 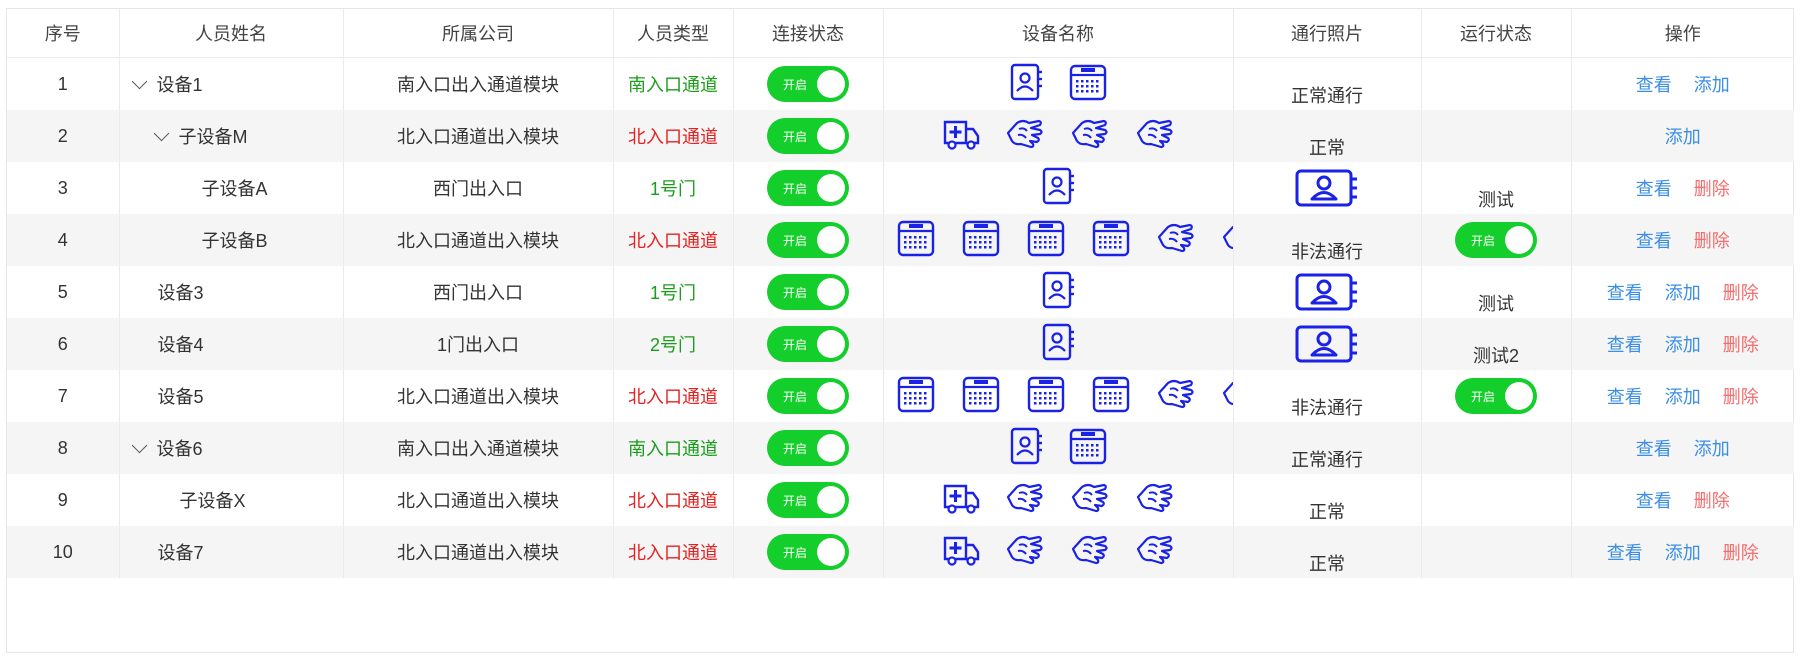 I want to click on company-cell: 北入口通道出入模块, so click(x=478, y=240).